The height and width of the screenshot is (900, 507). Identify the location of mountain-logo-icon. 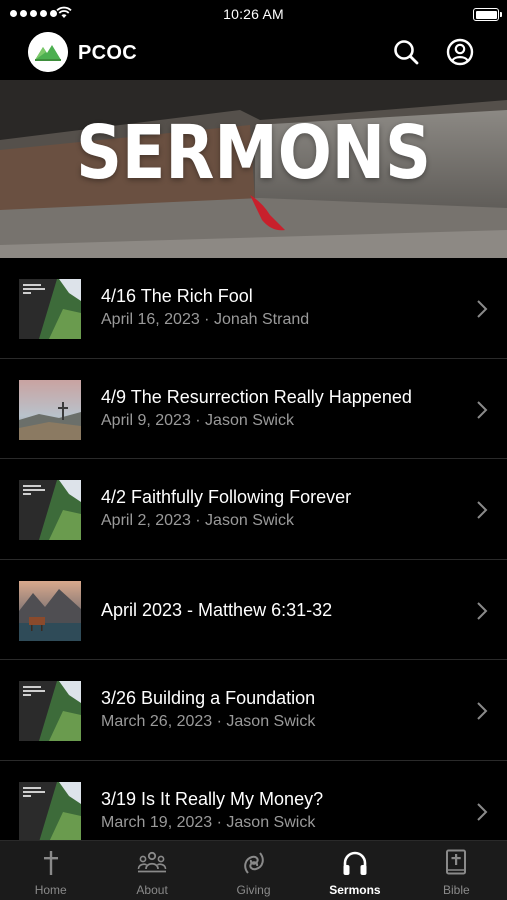
(48, 52).